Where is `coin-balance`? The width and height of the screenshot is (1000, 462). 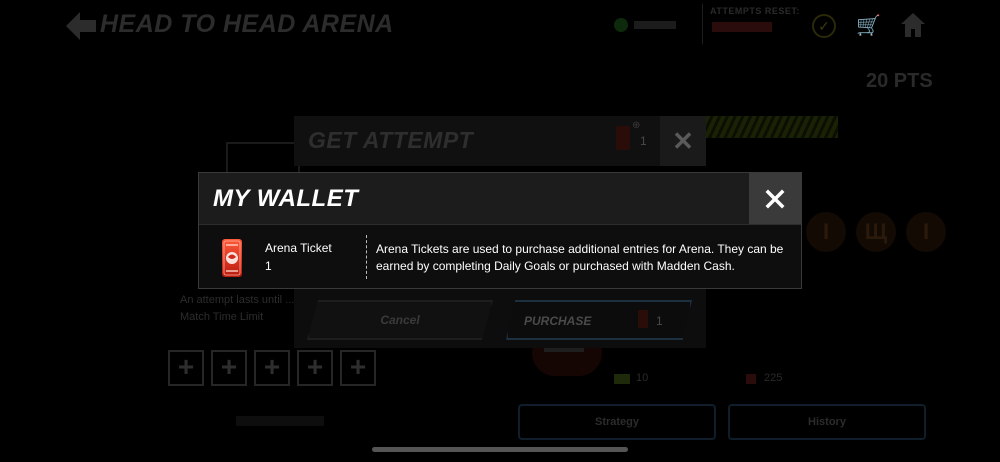 coin-balance is located at coordinates (649, 25).